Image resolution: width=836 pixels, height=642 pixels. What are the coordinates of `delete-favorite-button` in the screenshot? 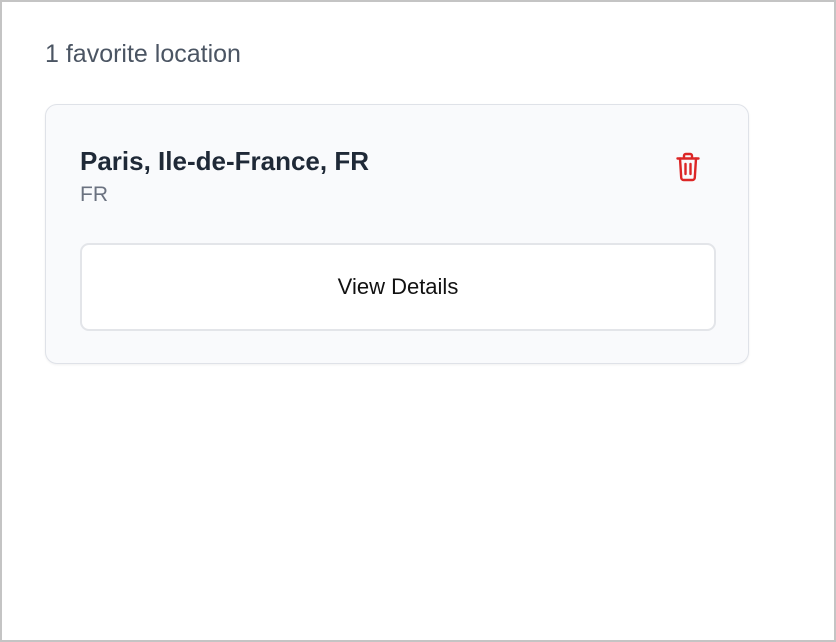 It's located at (688, 167).